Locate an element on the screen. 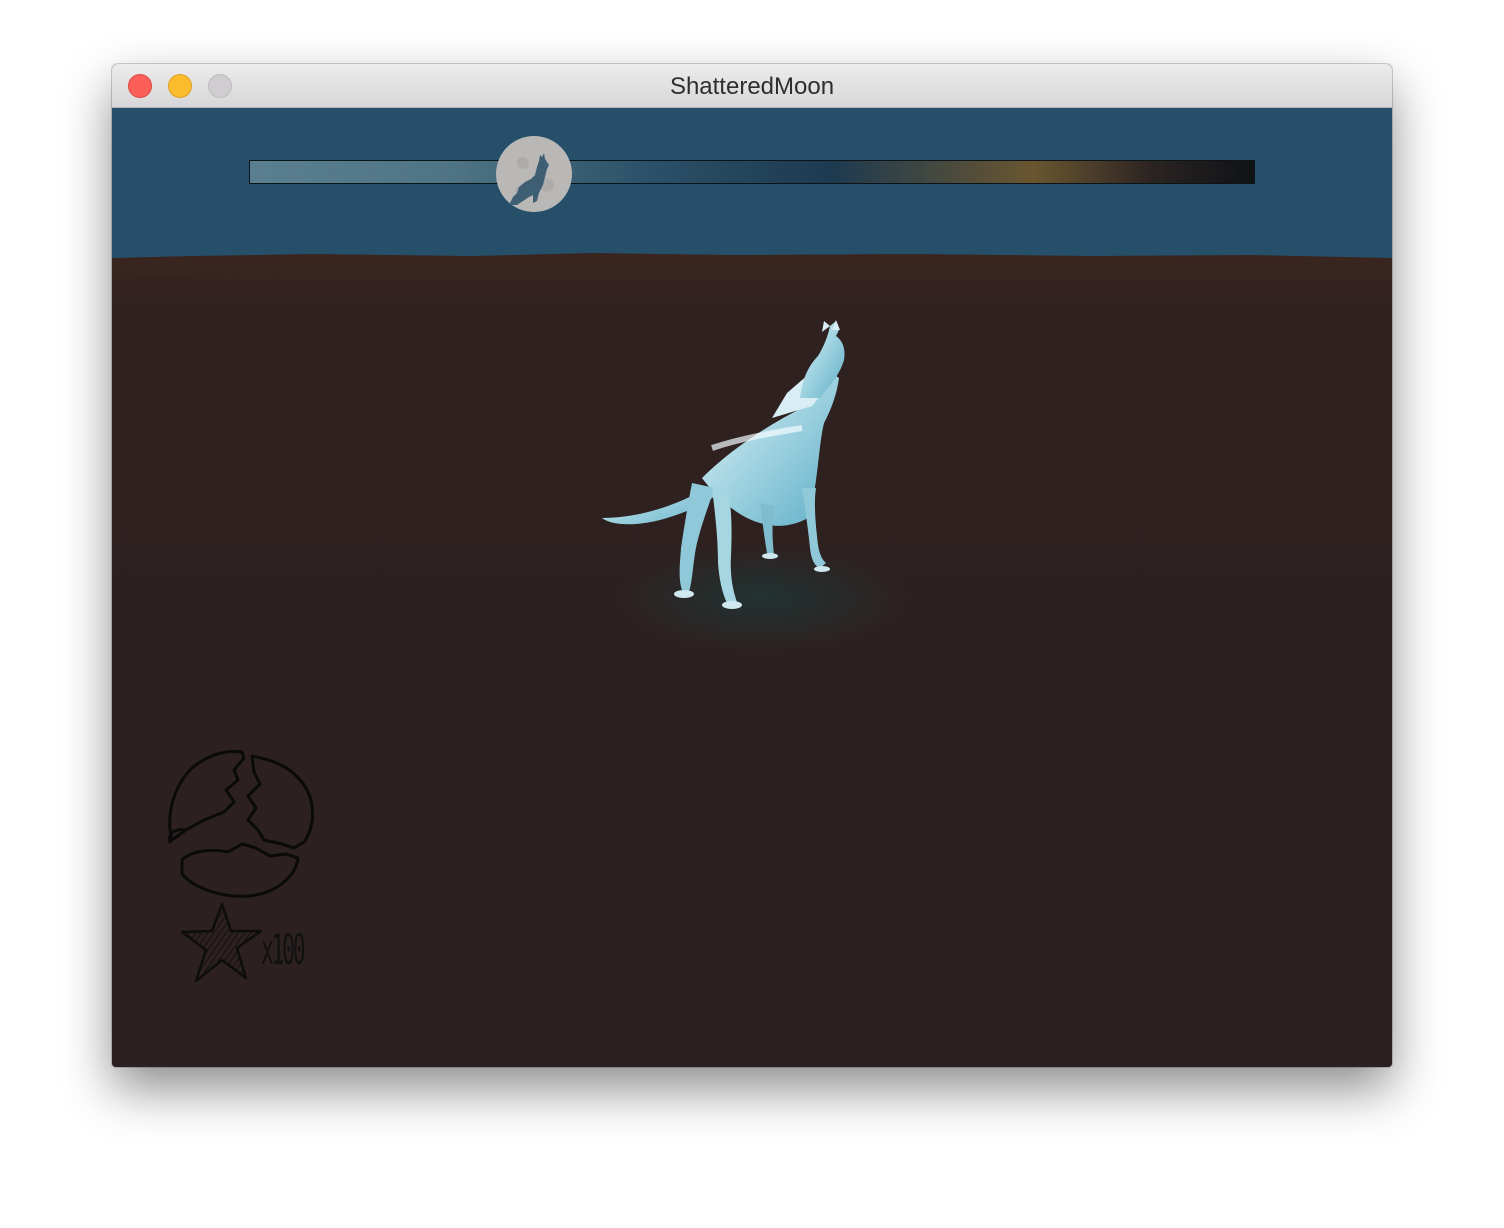  window-title: ShatteredMoon is located at coordinates (752, 86).